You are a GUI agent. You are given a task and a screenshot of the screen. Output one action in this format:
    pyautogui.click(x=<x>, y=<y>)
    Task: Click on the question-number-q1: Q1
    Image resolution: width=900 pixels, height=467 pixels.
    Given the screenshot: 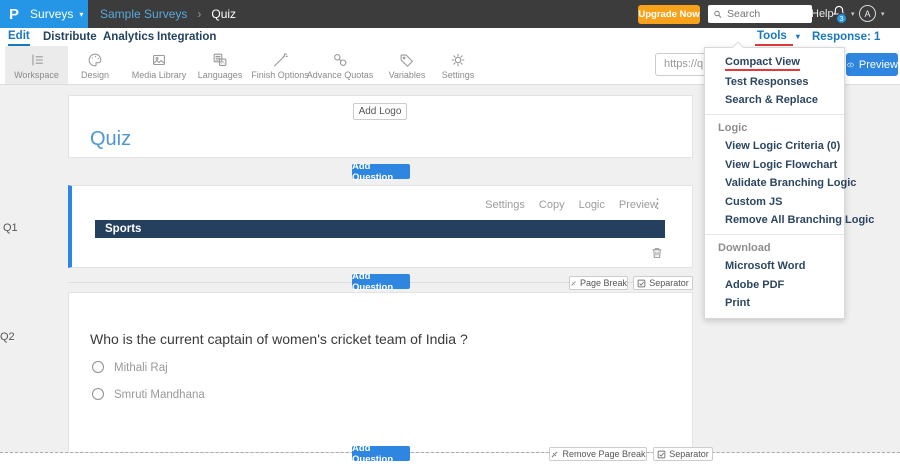 What is the action you would take?
    pyautogui.click(x=10, y=228)
    